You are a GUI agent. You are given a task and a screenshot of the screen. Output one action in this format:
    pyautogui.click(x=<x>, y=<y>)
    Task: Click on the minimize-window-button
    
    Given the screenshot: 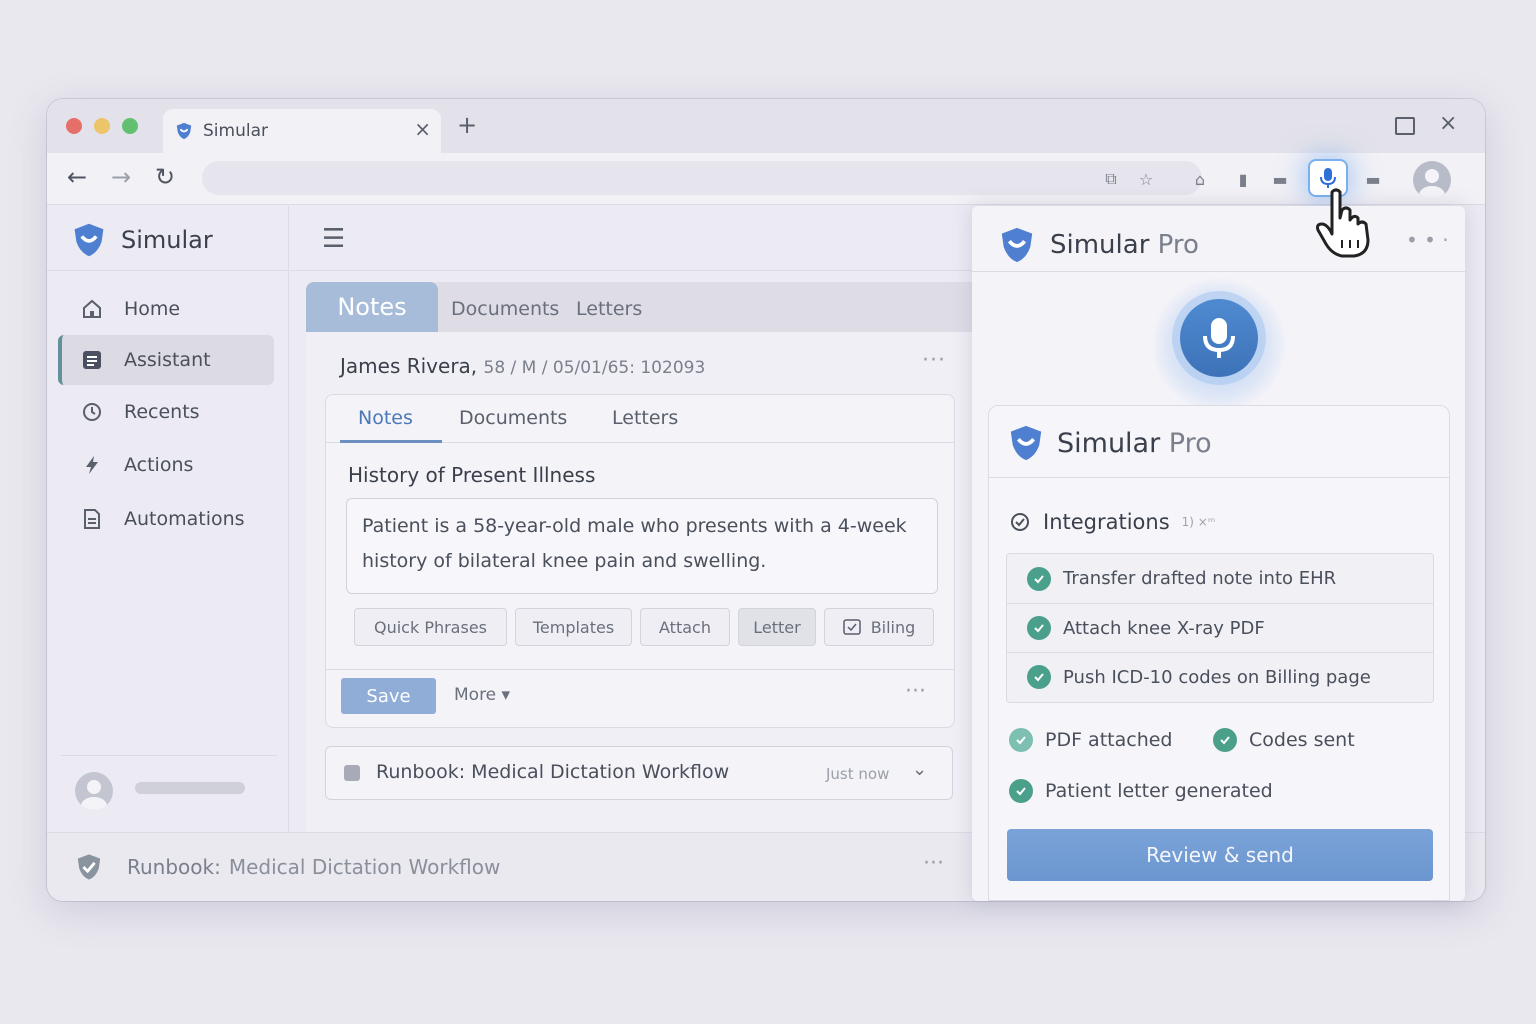 What is the action you would take?
    pyautogui.click(x=102, y=126)
    